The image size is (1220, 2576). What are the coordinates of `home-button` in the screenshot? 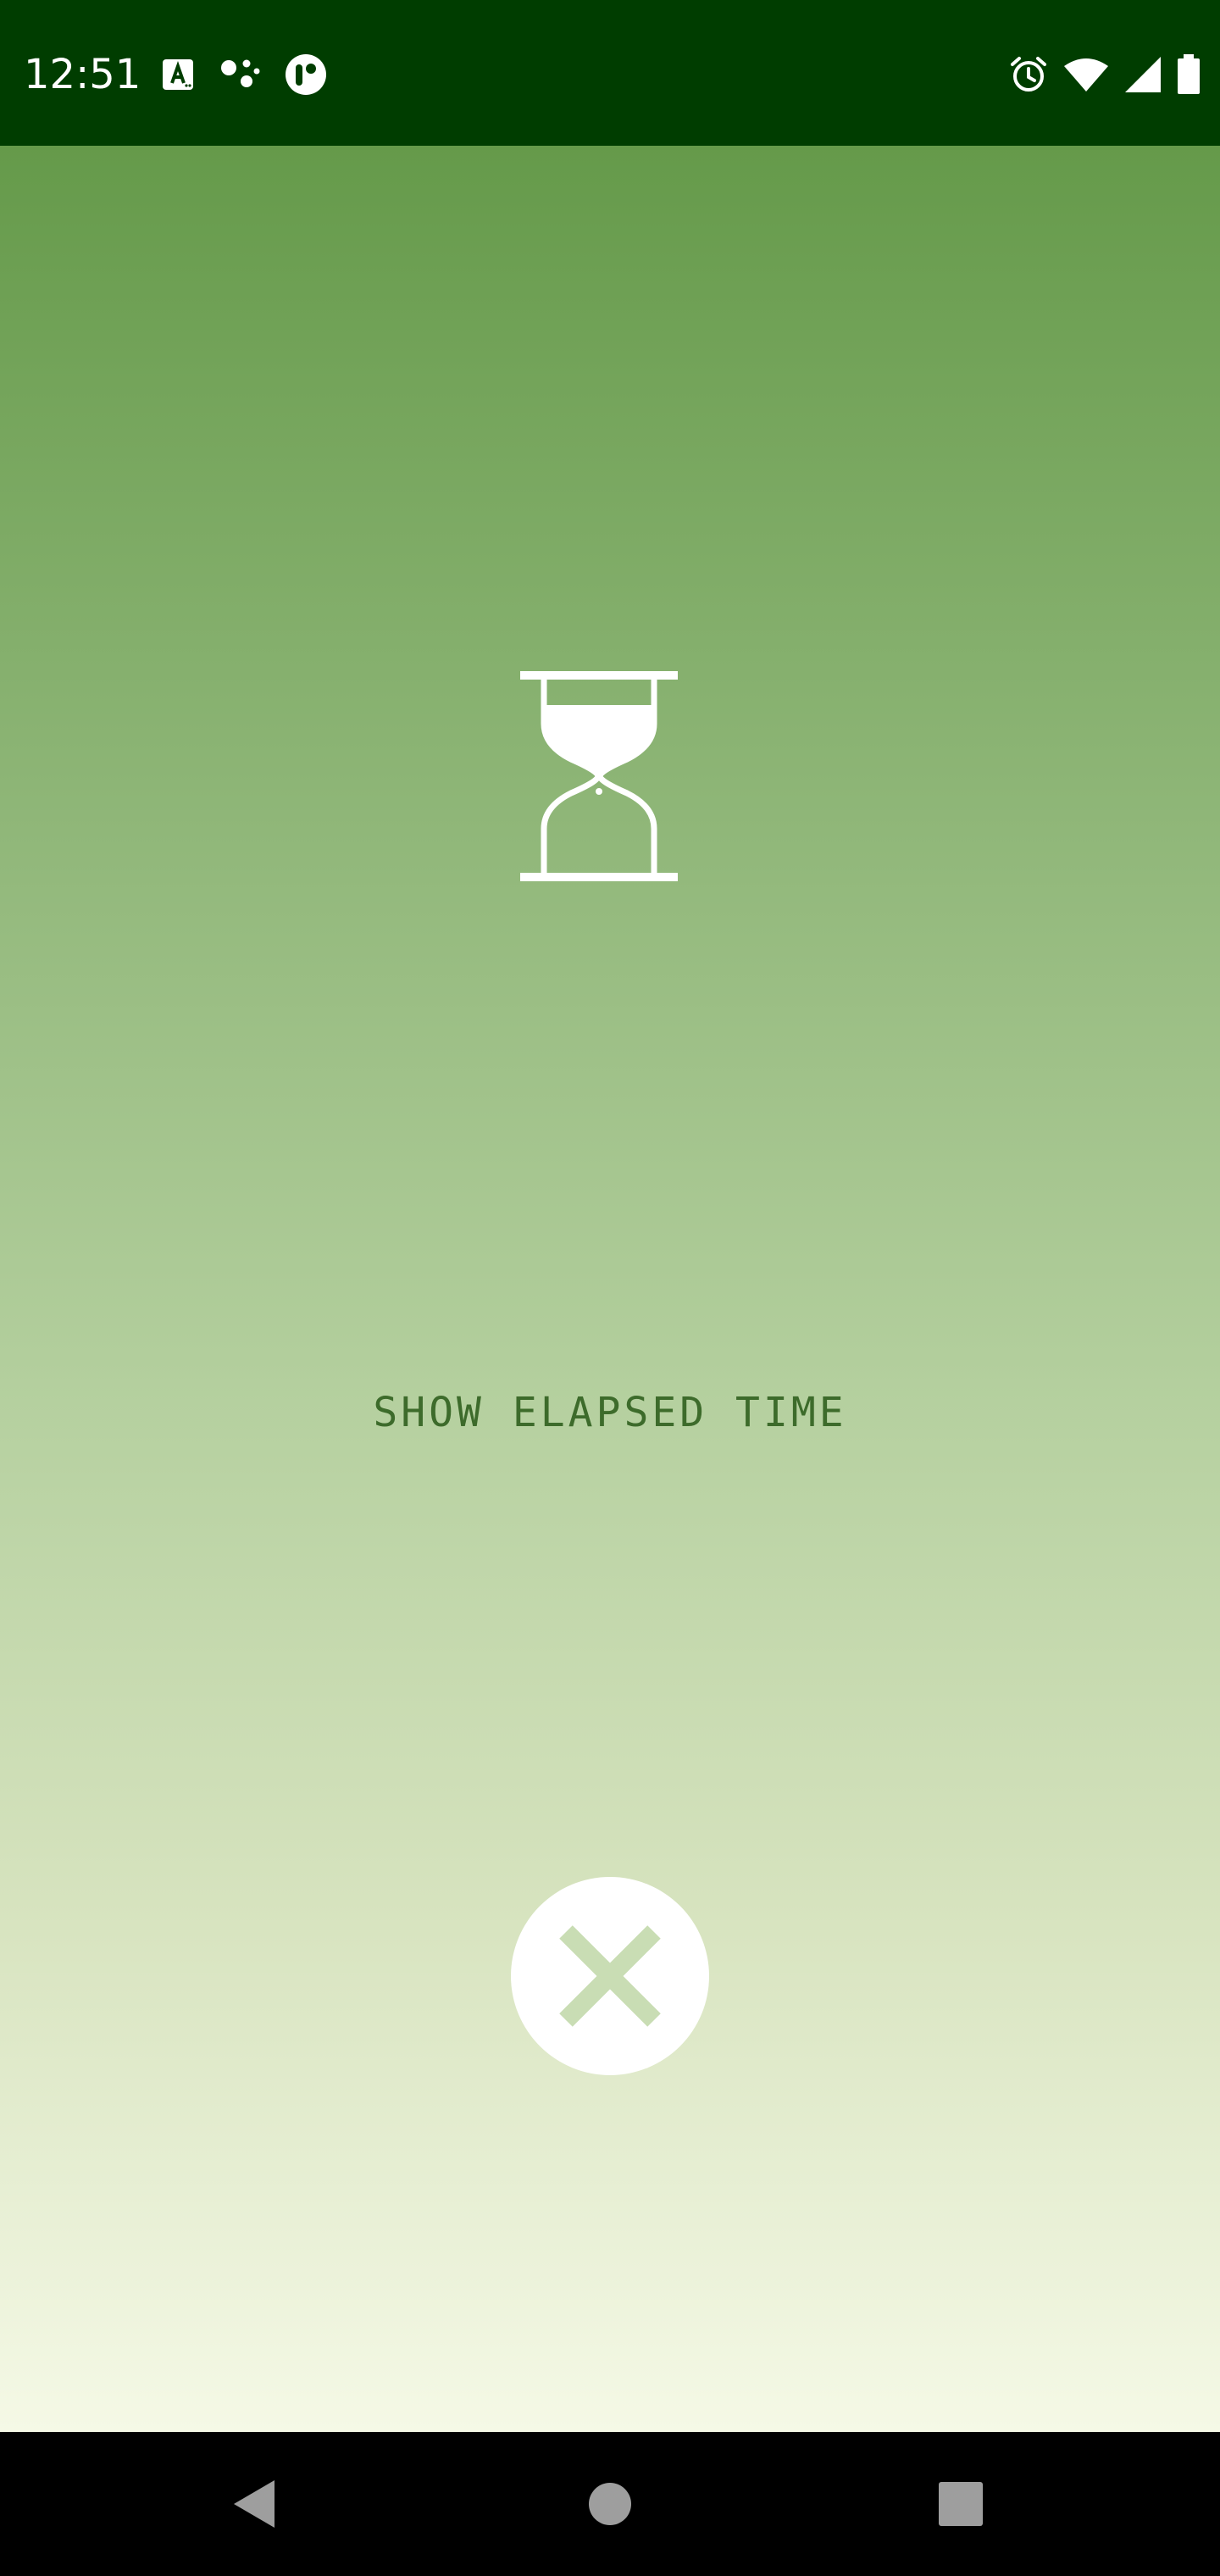 It's located at (610, 2504).